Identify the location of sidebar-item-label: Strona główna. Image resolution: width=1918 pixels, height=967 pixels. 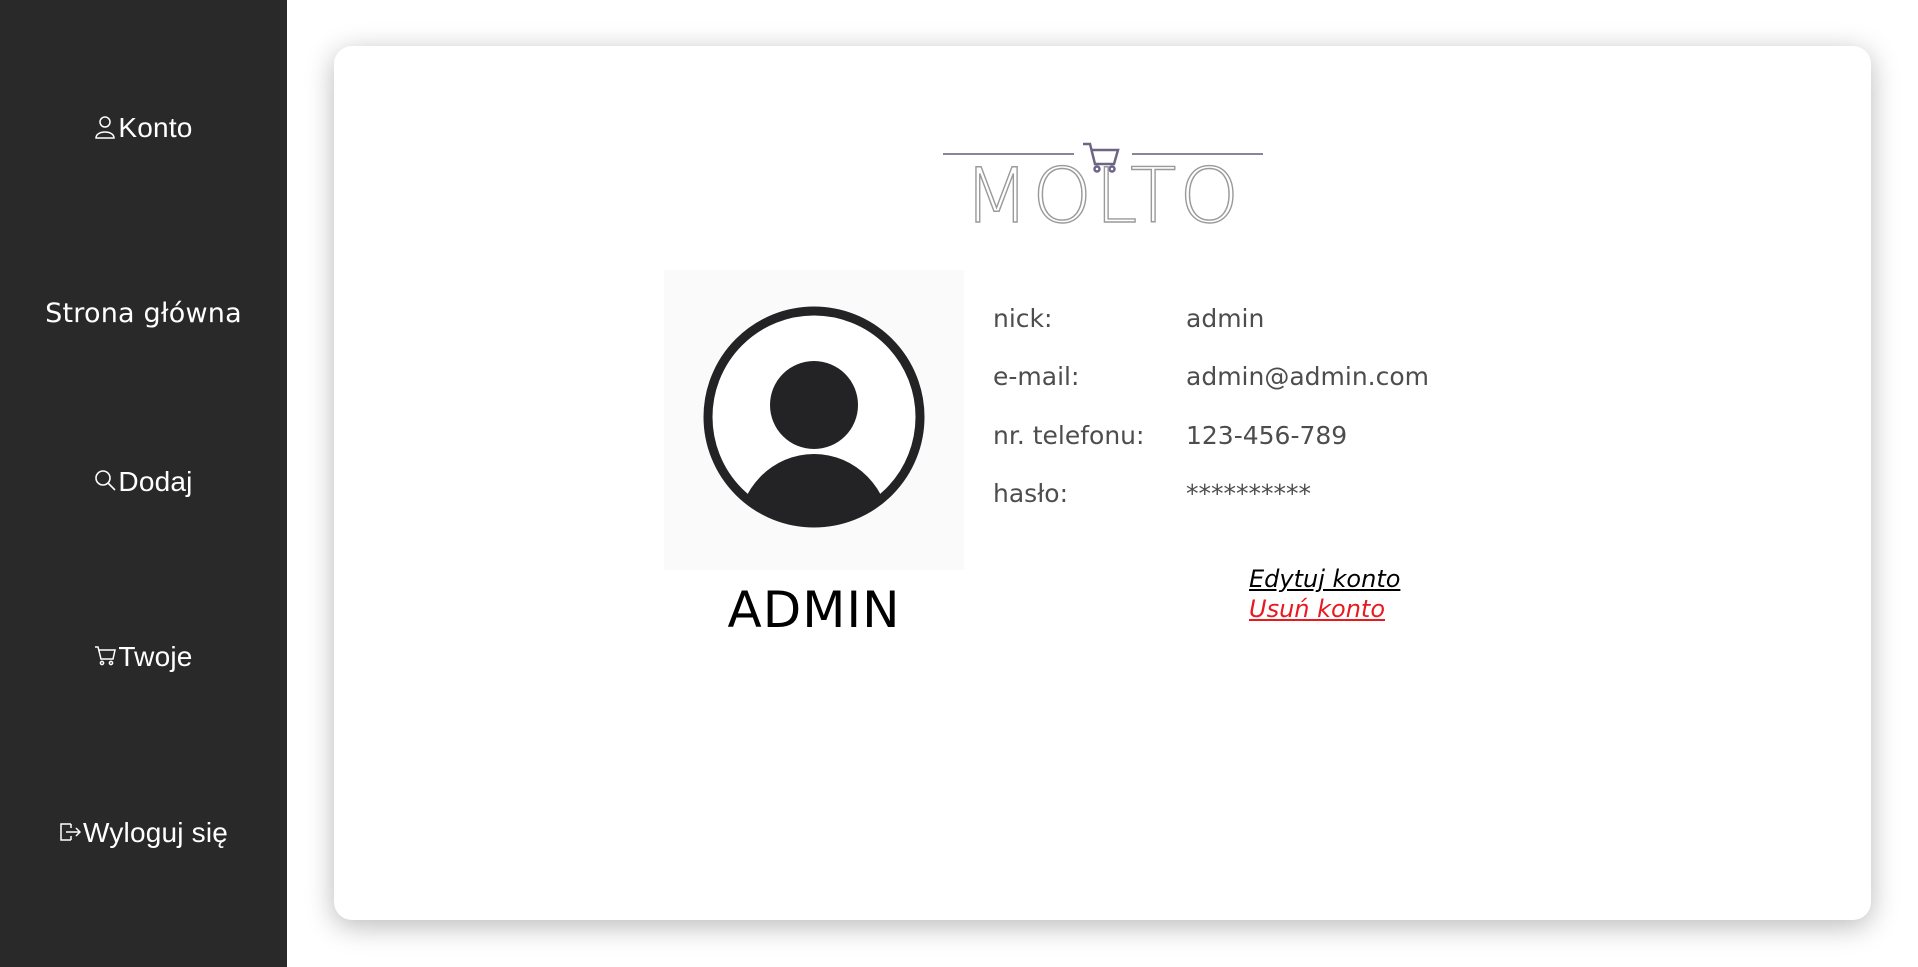
(143, 313).